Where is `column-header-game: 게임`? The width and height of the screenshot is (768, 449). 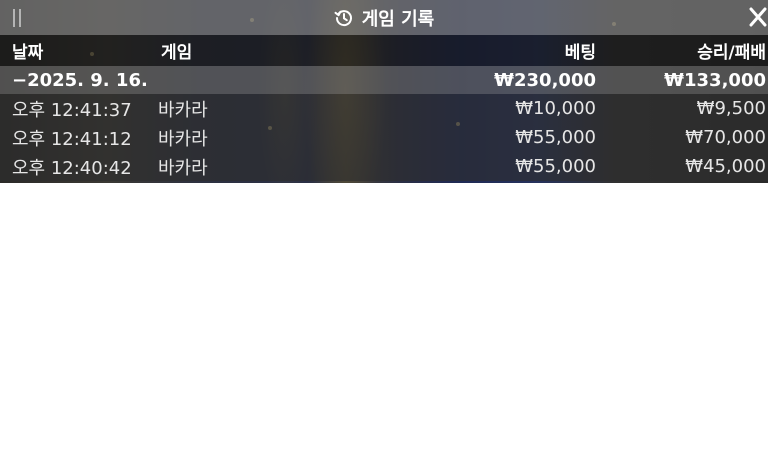 column-header-game: 게임 is located at coordinates (177, 53).